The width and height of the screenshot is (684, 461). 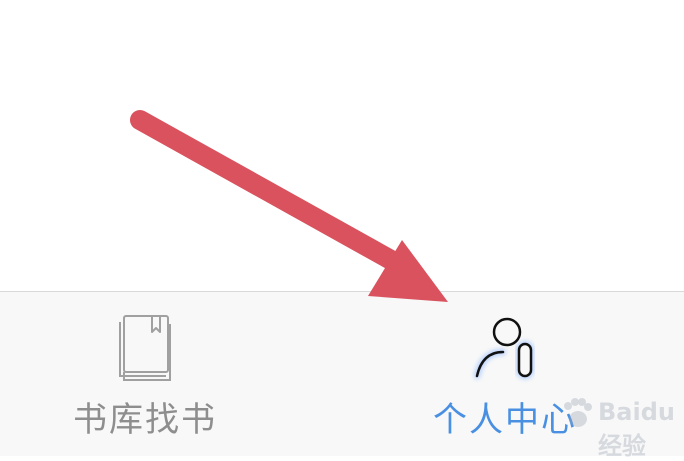 What do you see at coordinates (505, 420) in the screenshot?
I see `tab-profile-label: 个人中心` at bounding box center [505, 420].